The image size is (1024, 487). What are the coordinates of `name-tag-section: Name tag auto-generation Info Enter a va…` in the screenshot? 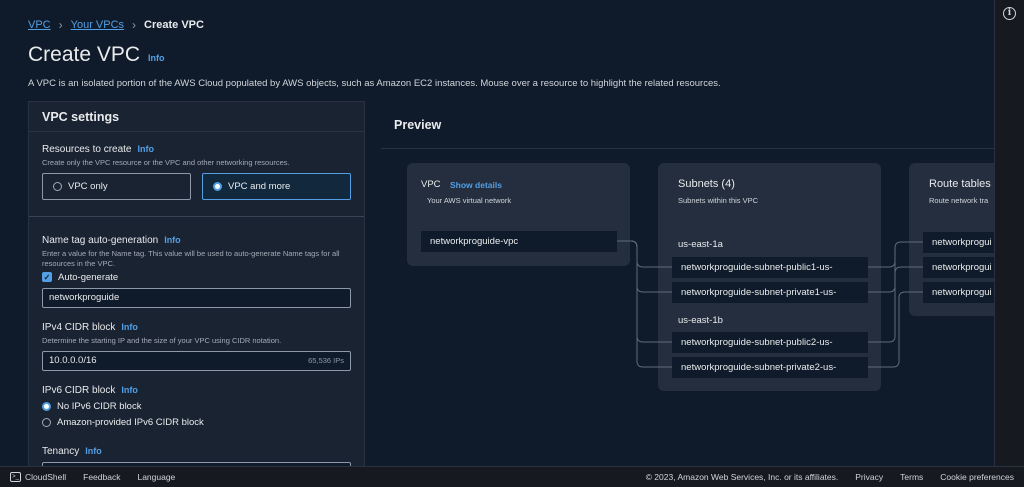 It's located at (196, 271).